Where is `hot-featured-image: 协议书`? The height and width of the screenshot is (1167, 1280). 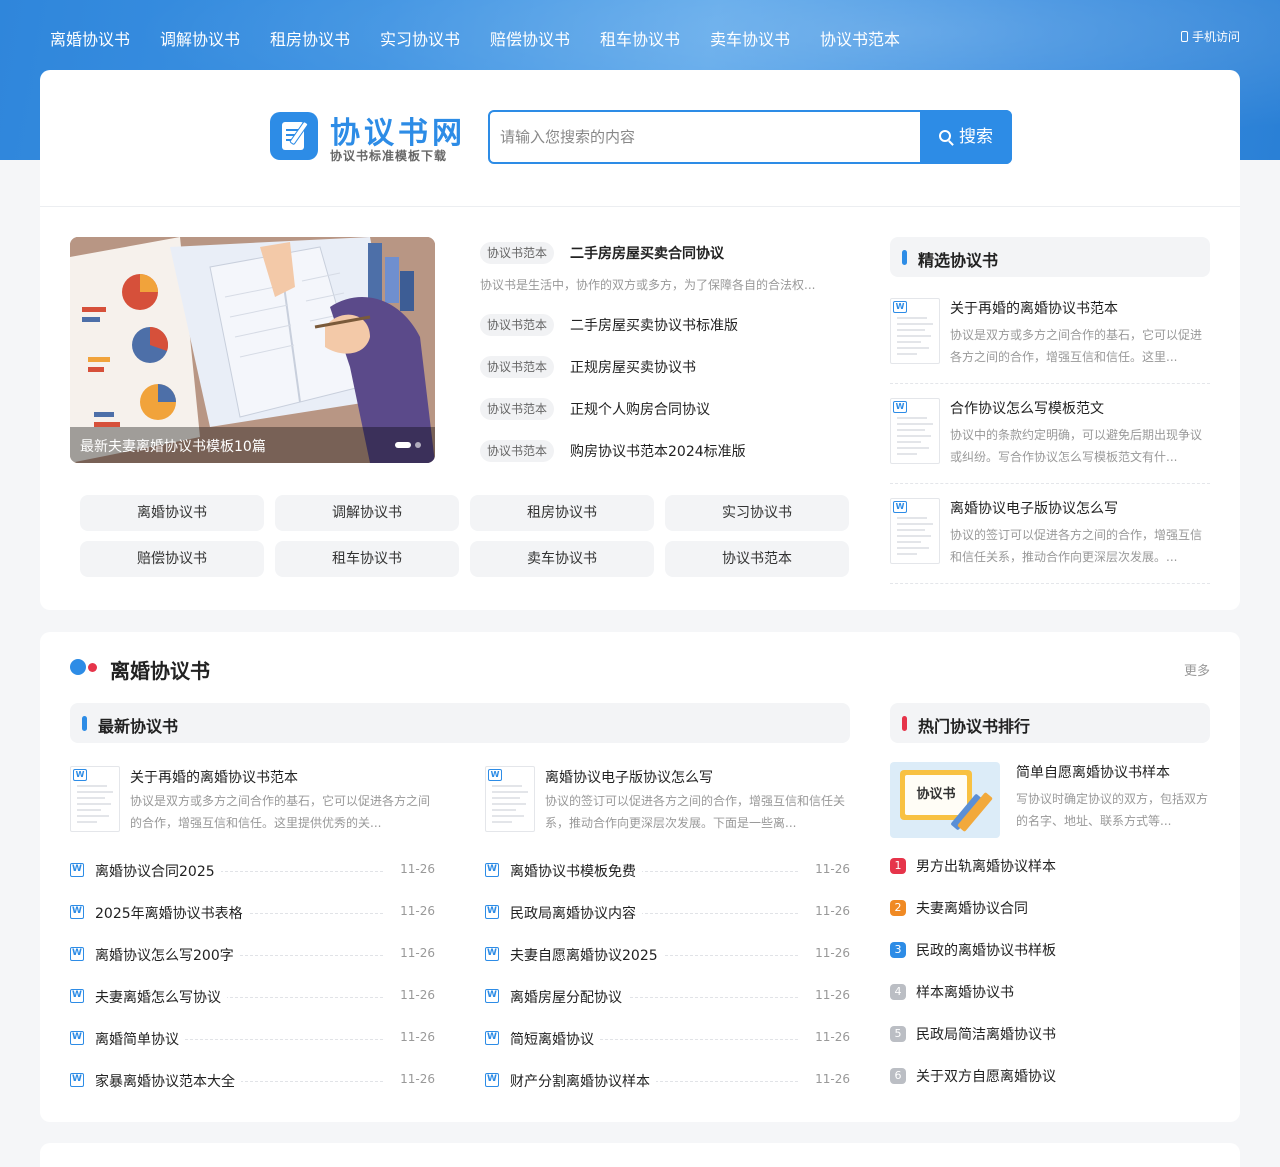 hot-featured-image: 协议书 is located at coordinates (945, 800).